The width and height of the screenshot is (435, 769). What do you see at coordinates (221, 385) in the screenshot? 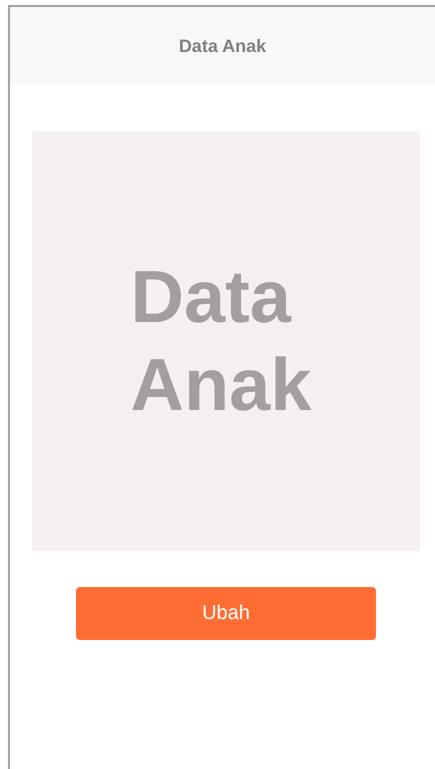
I see `placeholder-text: Anak` at bounding box center [221, 385].